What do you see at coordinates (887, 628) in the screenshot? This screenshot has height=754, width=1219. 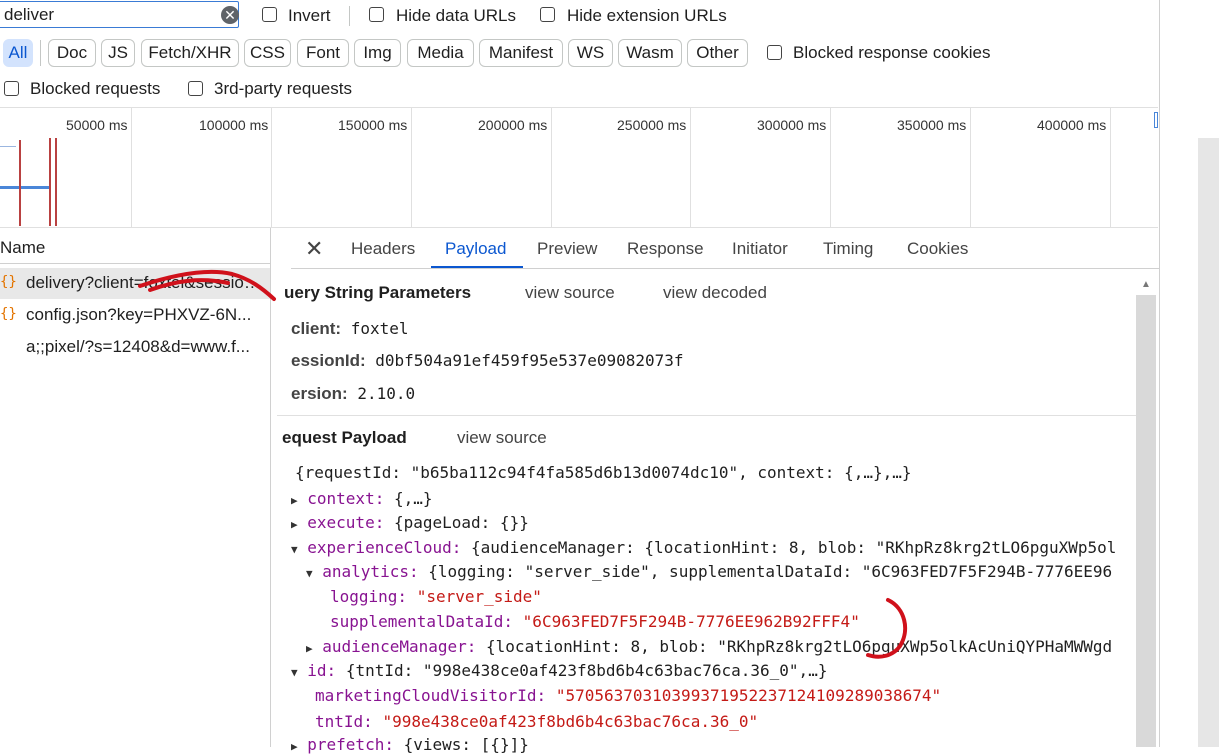 I see `annotation-bracket-mark` at bounding box center [887, 628].